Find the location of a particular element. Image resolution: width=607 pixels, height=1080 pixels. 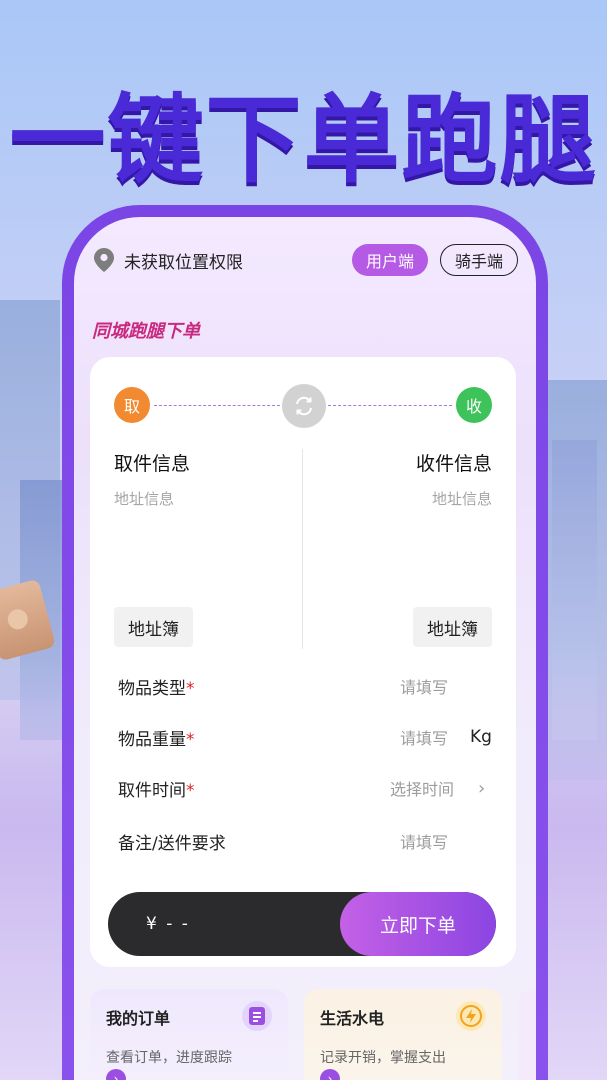

notes-row: 备注/送件要求 请填写 is located at coordinates (305, 841).